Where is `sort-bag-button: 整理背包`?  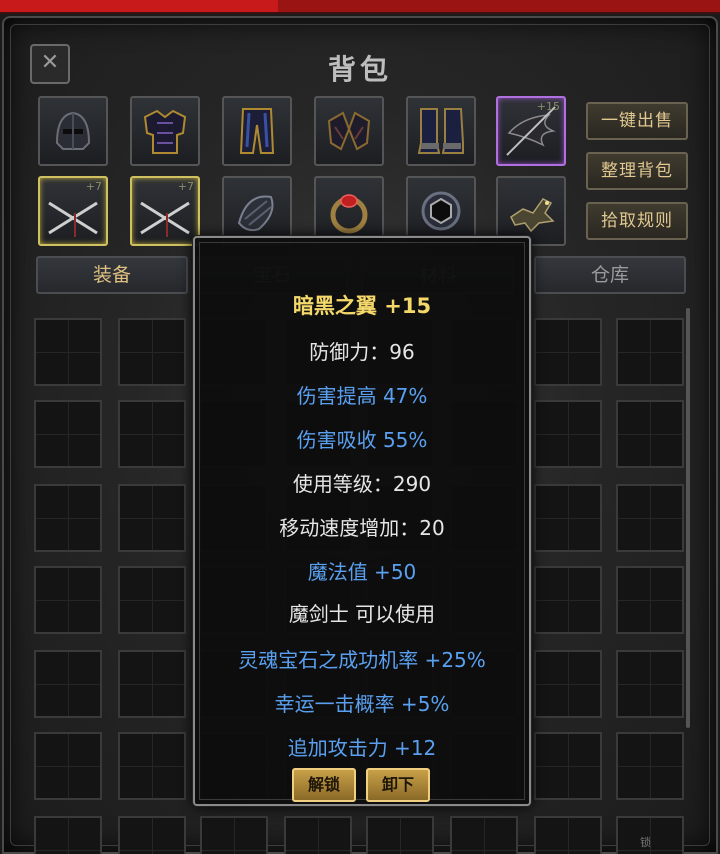
sort-bag-button: 整理背包 is located at coordinates (637, 171).